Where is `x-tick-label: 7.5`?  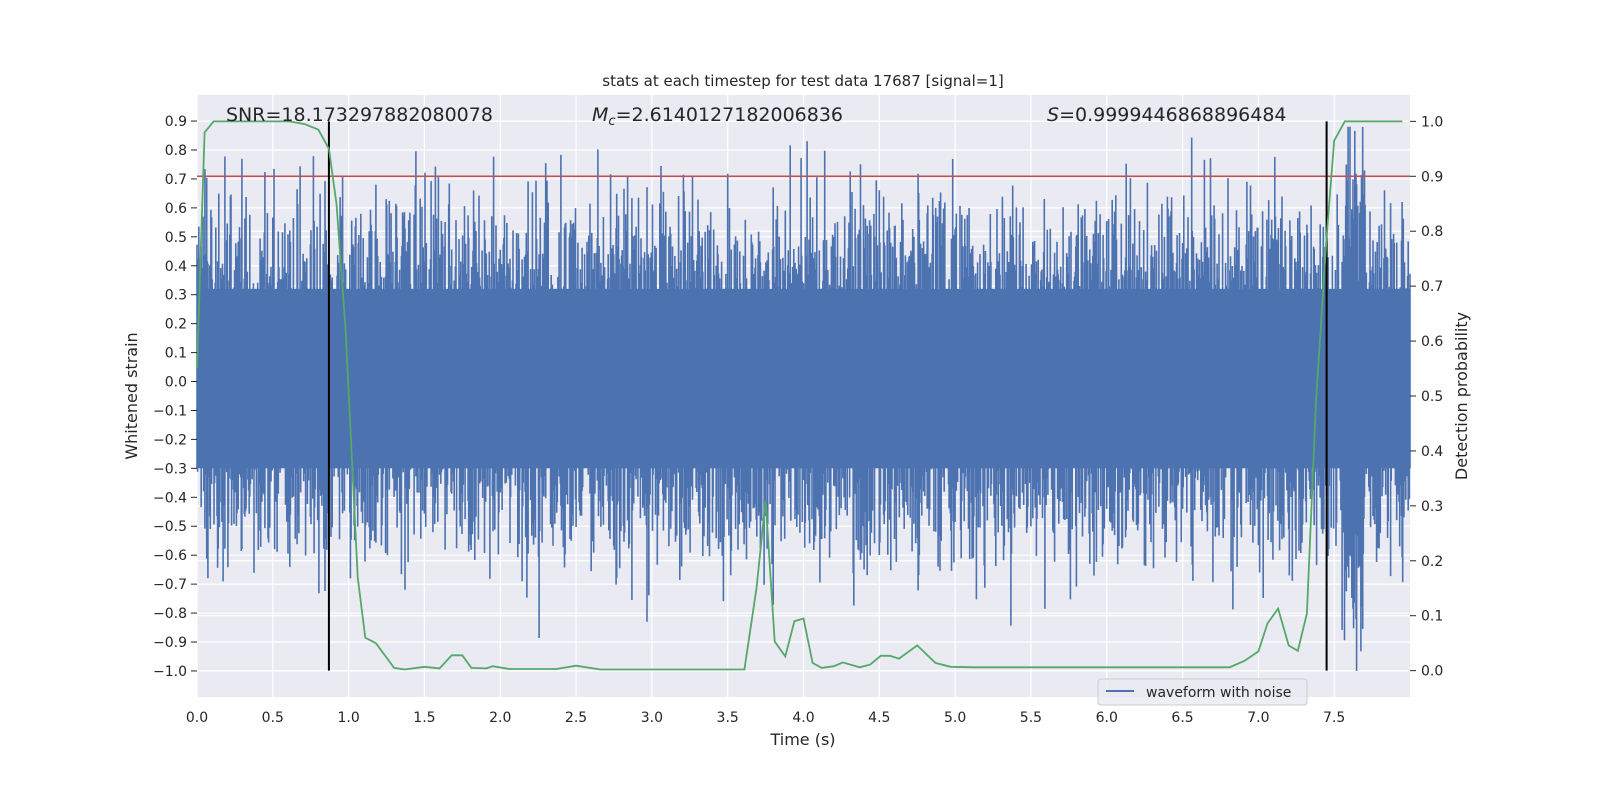 x-tick-label: 7.5 is located at coordinates (1334, 718).